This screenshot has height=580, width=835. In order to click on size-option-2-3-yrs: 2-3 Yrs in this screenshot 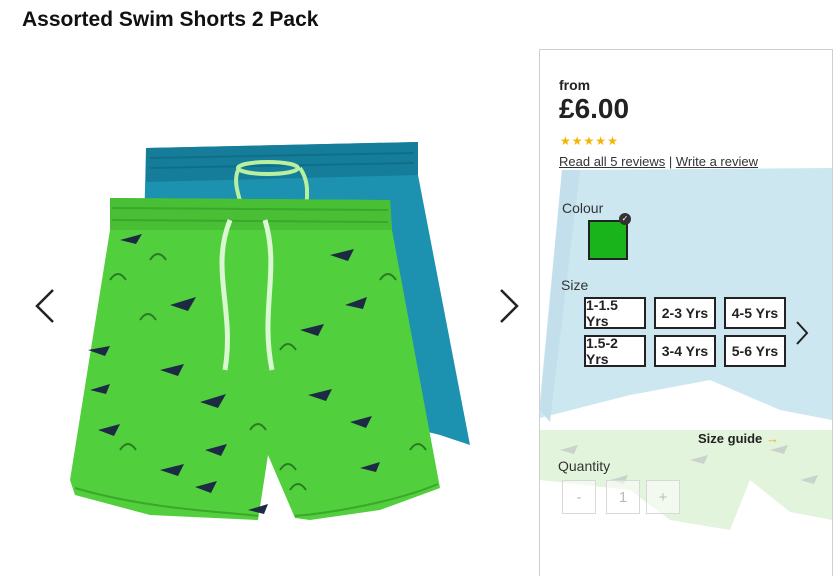, I will do `click(685, 313)`.